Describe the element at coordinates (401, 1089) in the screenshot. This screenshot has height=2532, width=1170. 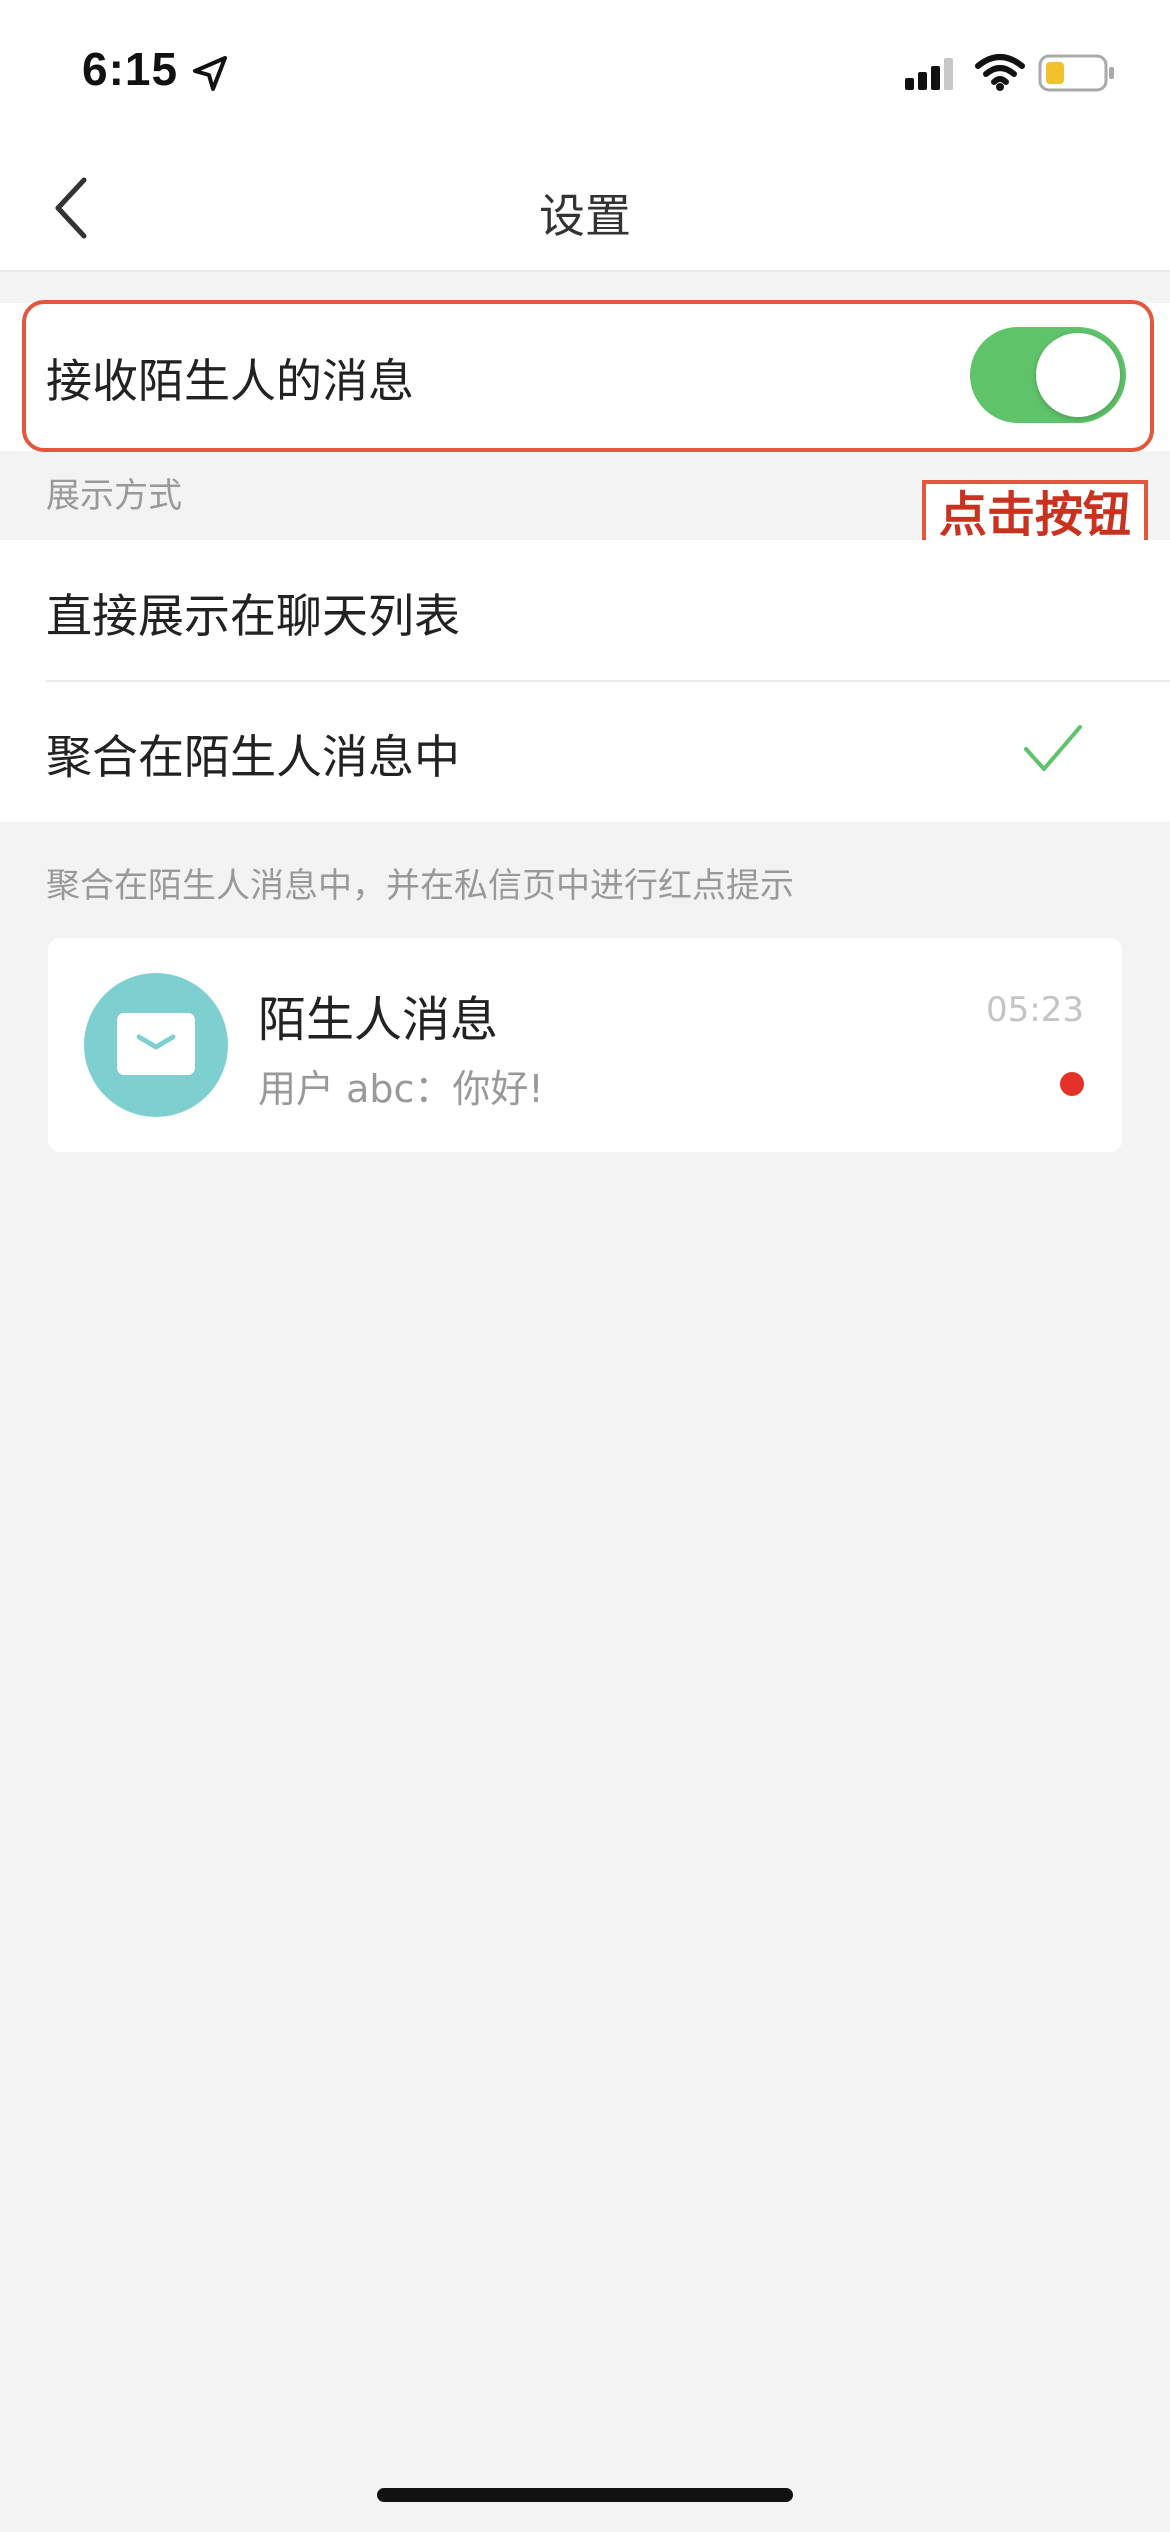
I see `preview-subtitle: 用户 abc：你好!` at that location.